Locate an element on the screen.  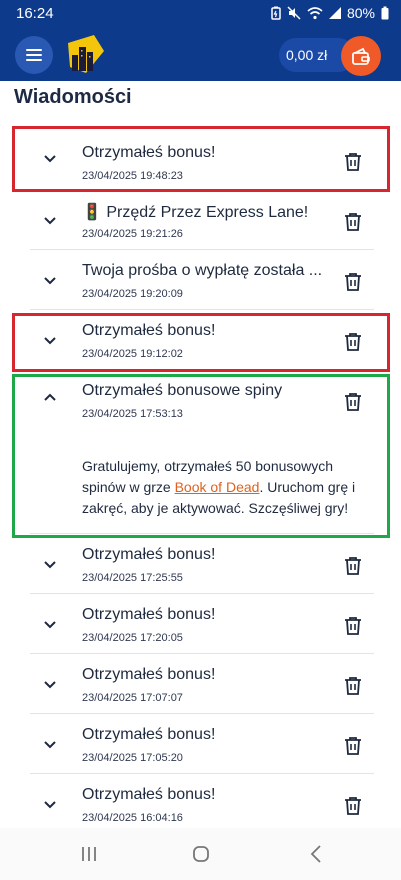
wallet-icon is located at coordinates (361, 56).